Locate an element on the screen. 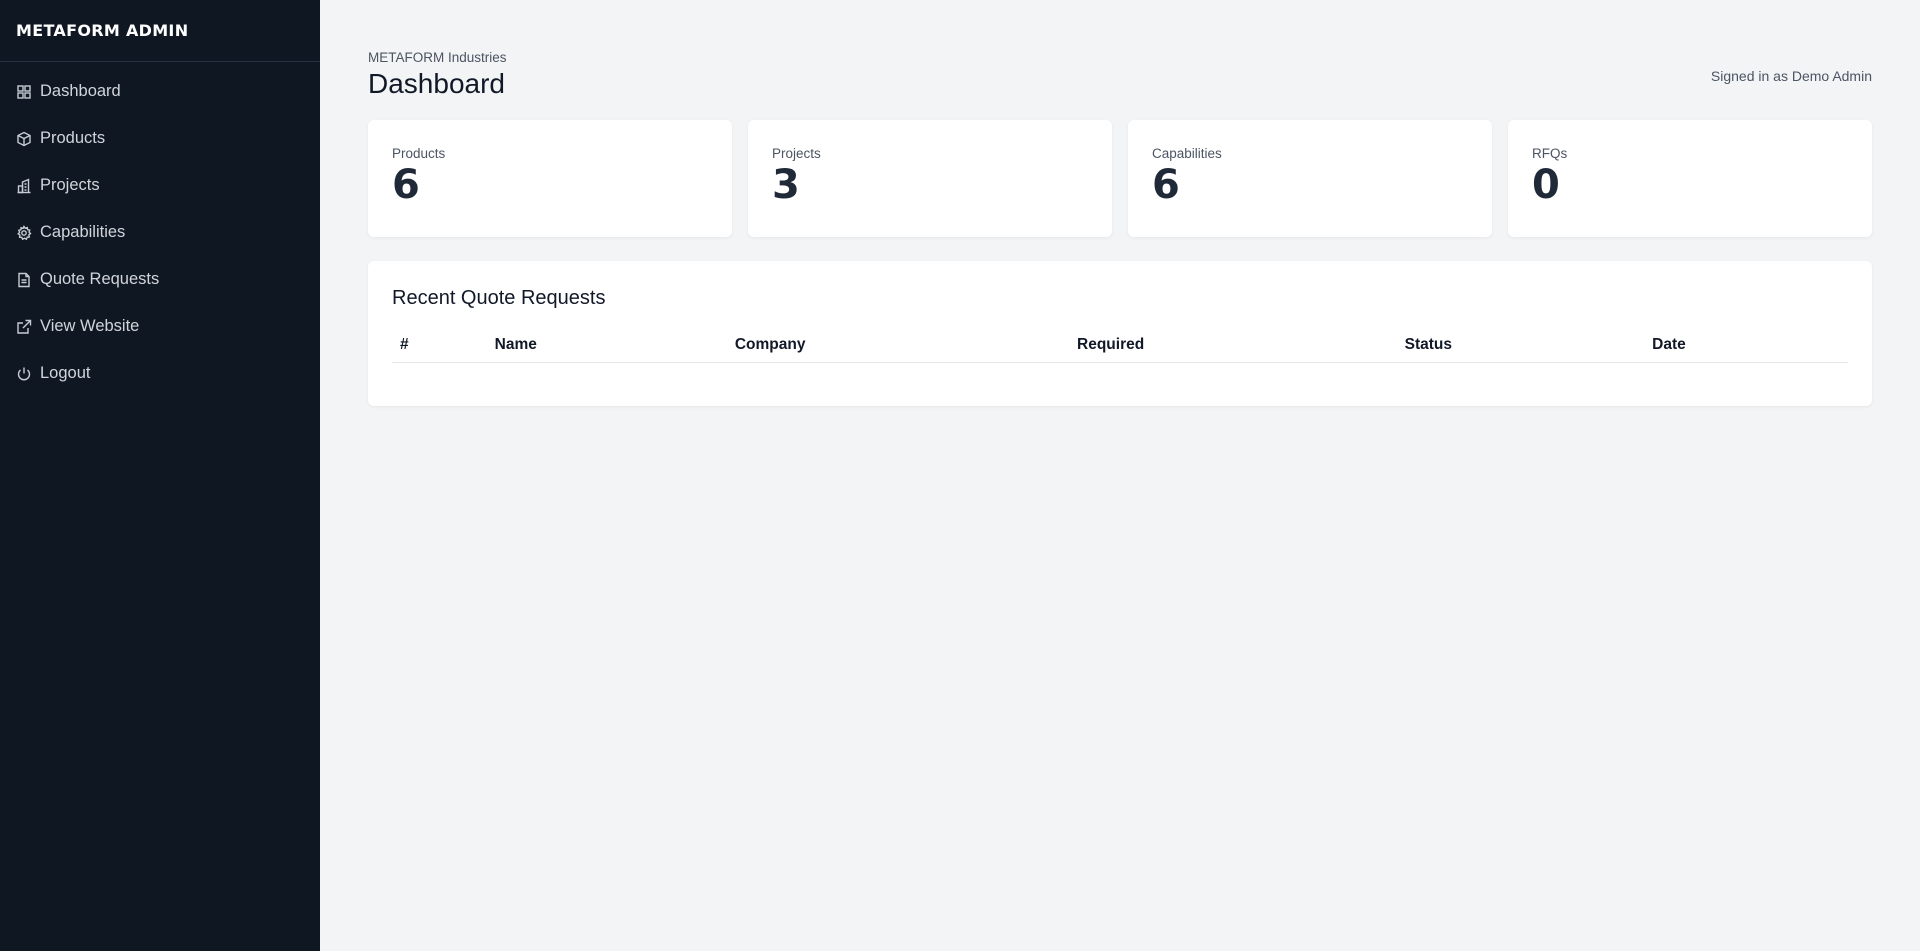  stat-card-capabilities: Capabilities 6 is located at coordinates (1310, 178).